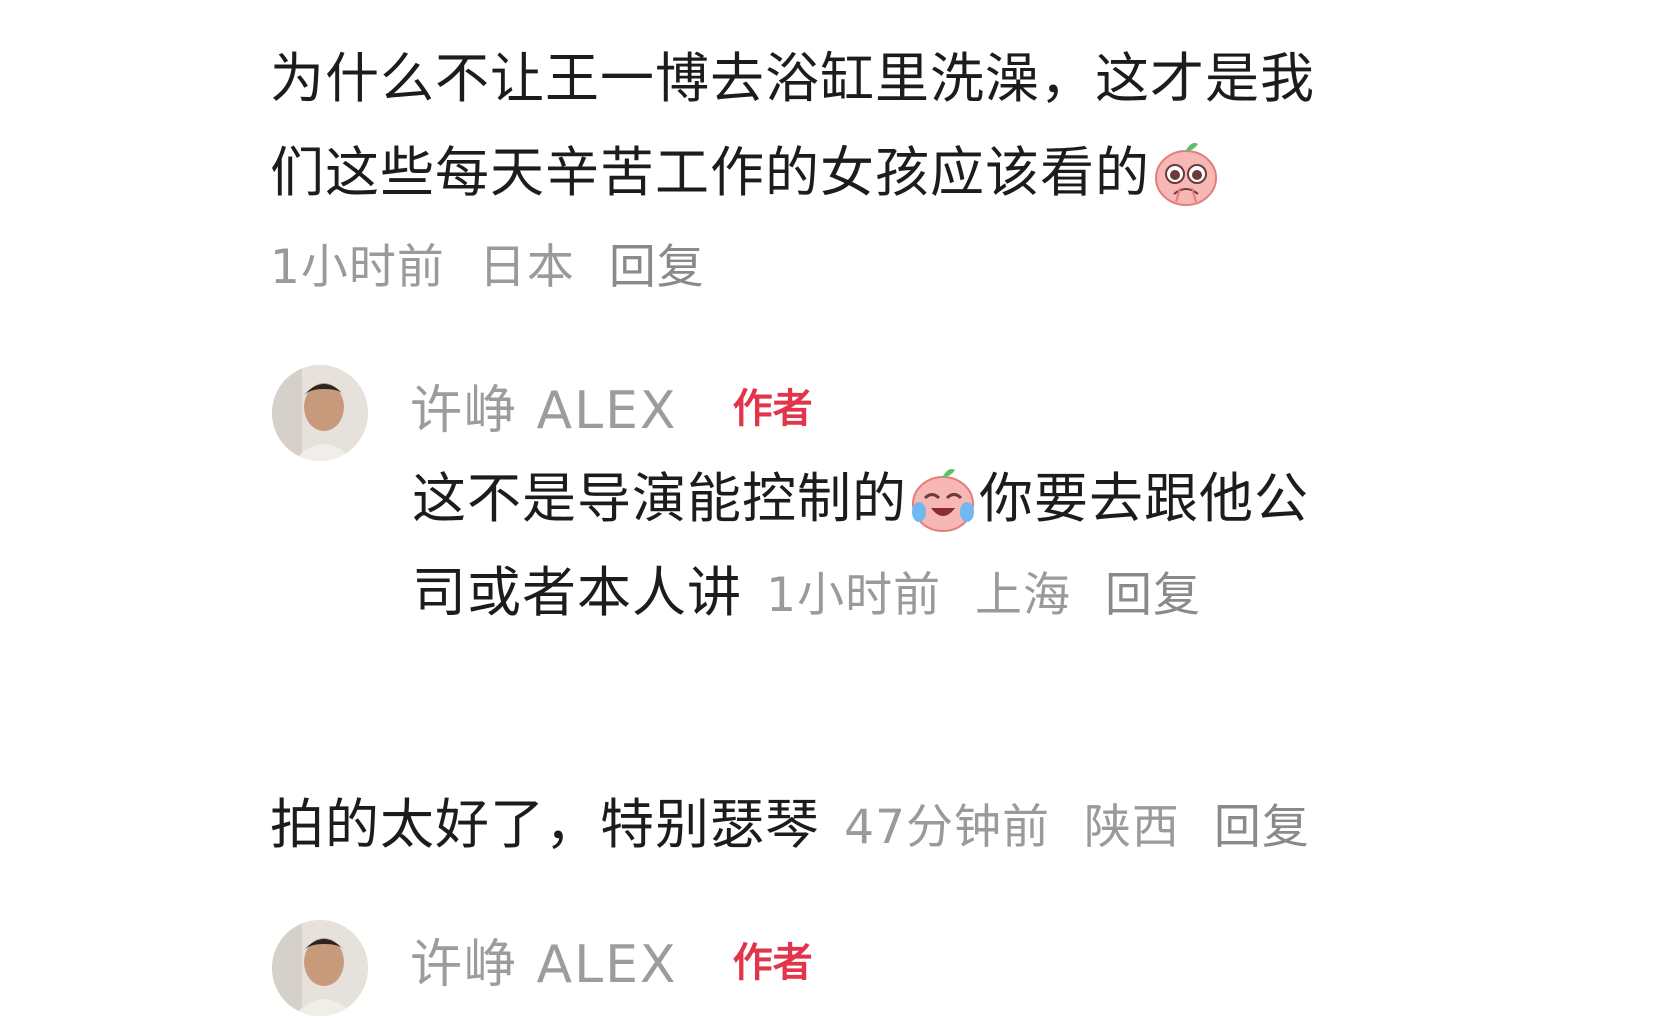 The image size is (1672, 1016). I want to click on comment-2-location: 陕西, so click(1131, 827).